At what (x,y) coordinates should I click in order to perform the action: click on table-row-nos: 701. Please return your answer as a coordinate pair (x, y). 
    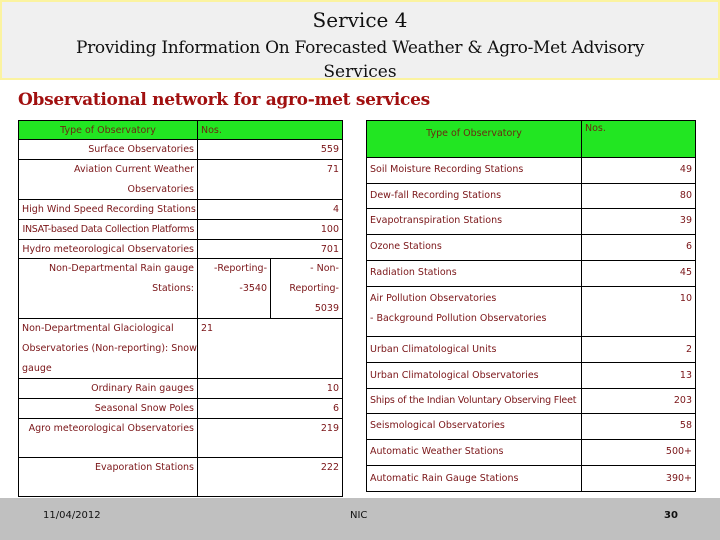
    Looking at the image, I should click on (270, 249).